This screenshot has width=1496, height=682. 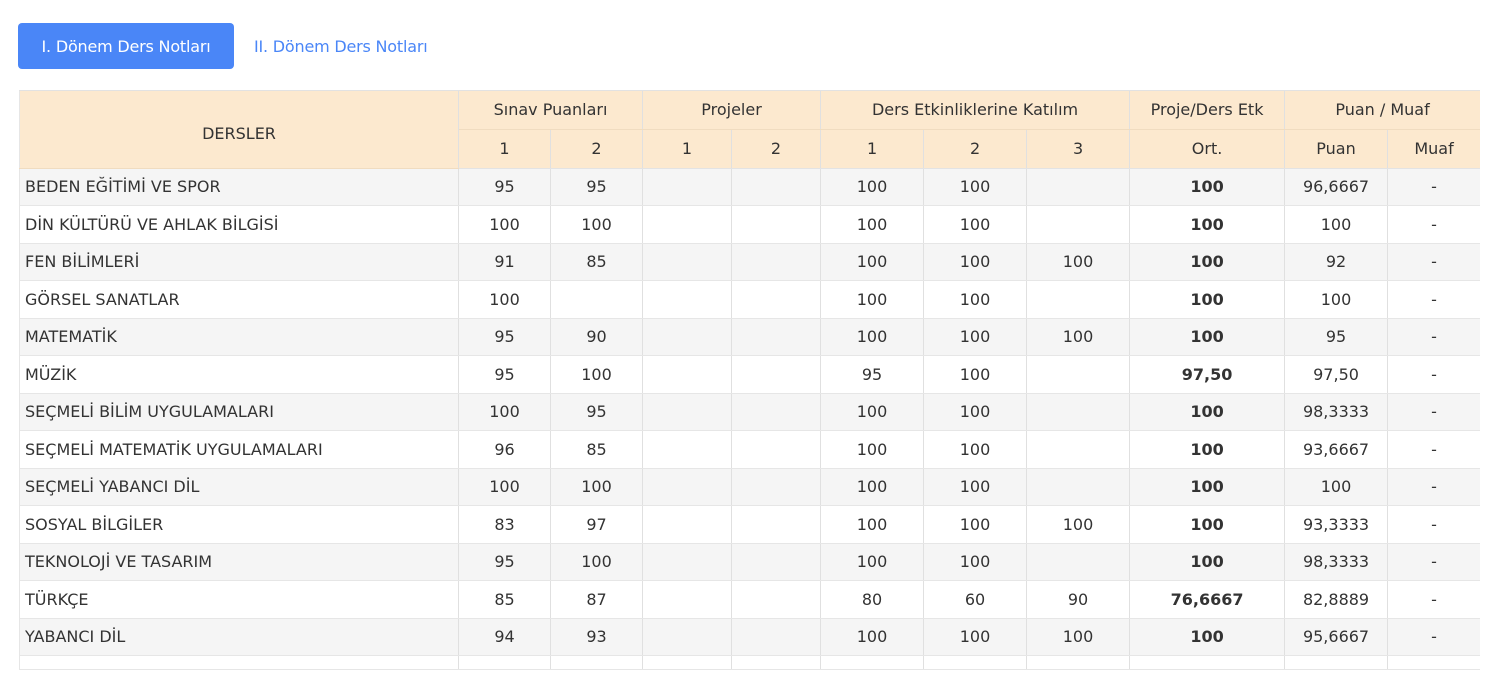 What do you see at coordinates (776, 149) in the screenshot?
I see `subheader-proje-2: 2` at bounding box center [776, 149].